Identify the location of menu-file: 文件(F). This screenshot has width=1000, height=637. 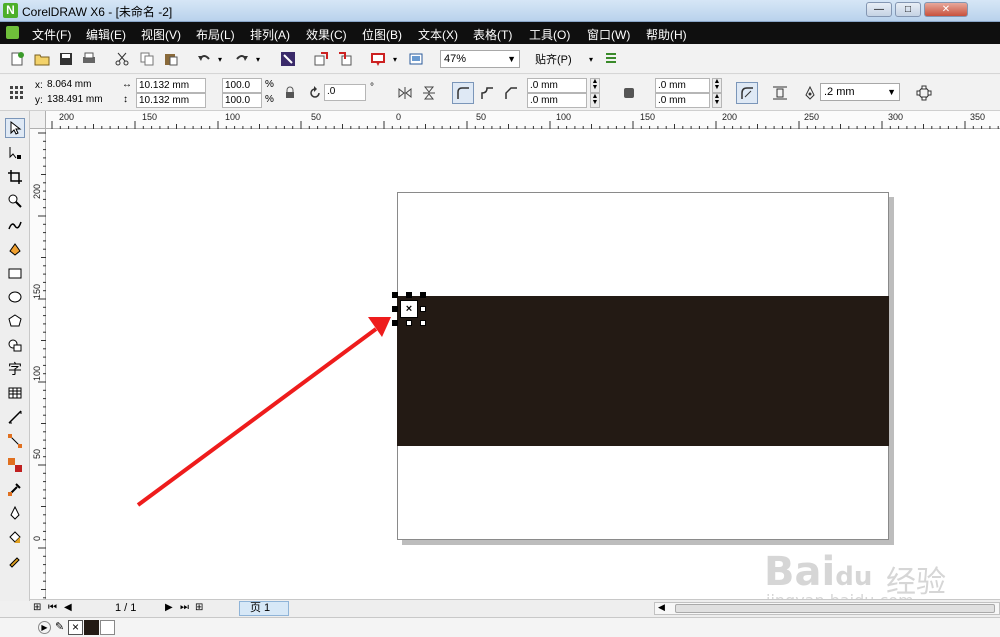
(51, 34).